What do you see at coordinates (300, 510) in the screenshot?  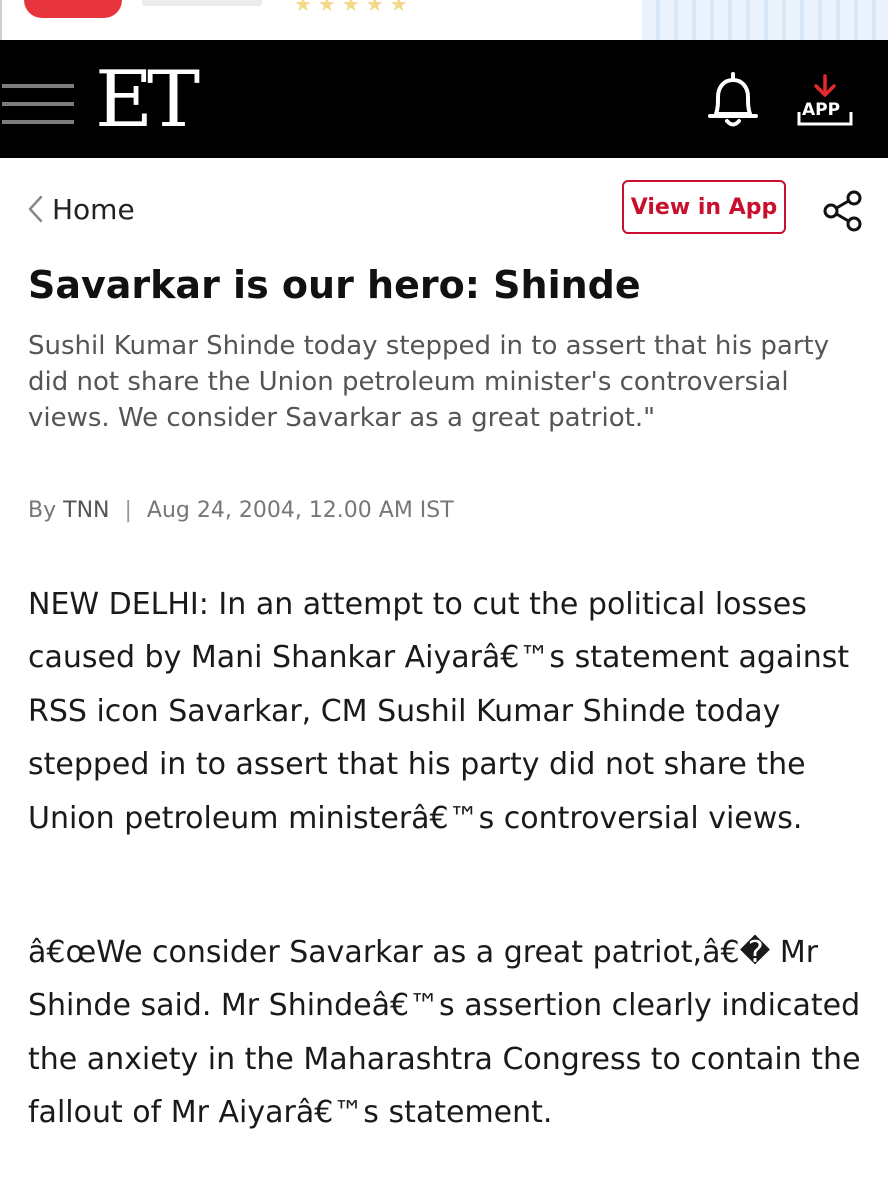 I see `publish-date: Aug 24, 2004, 12.00 AM IST` at bounding box center [300, 510].